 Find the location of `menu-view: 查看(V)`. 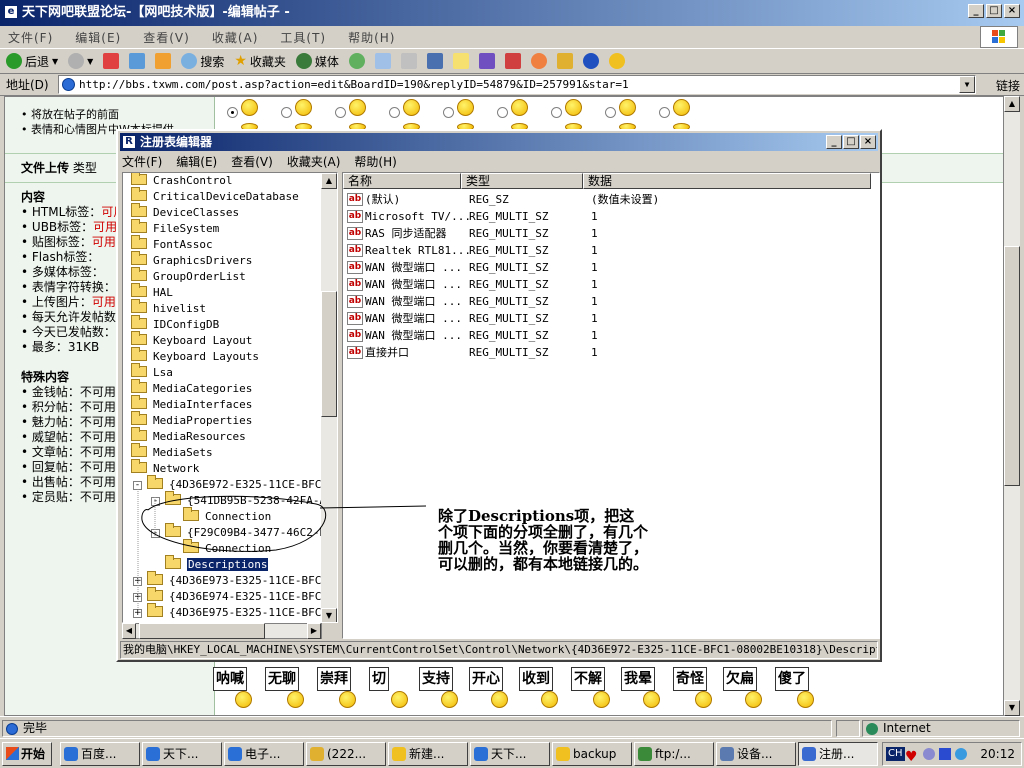

menu-view: 查看(V) is located at coordinates (166, 37).